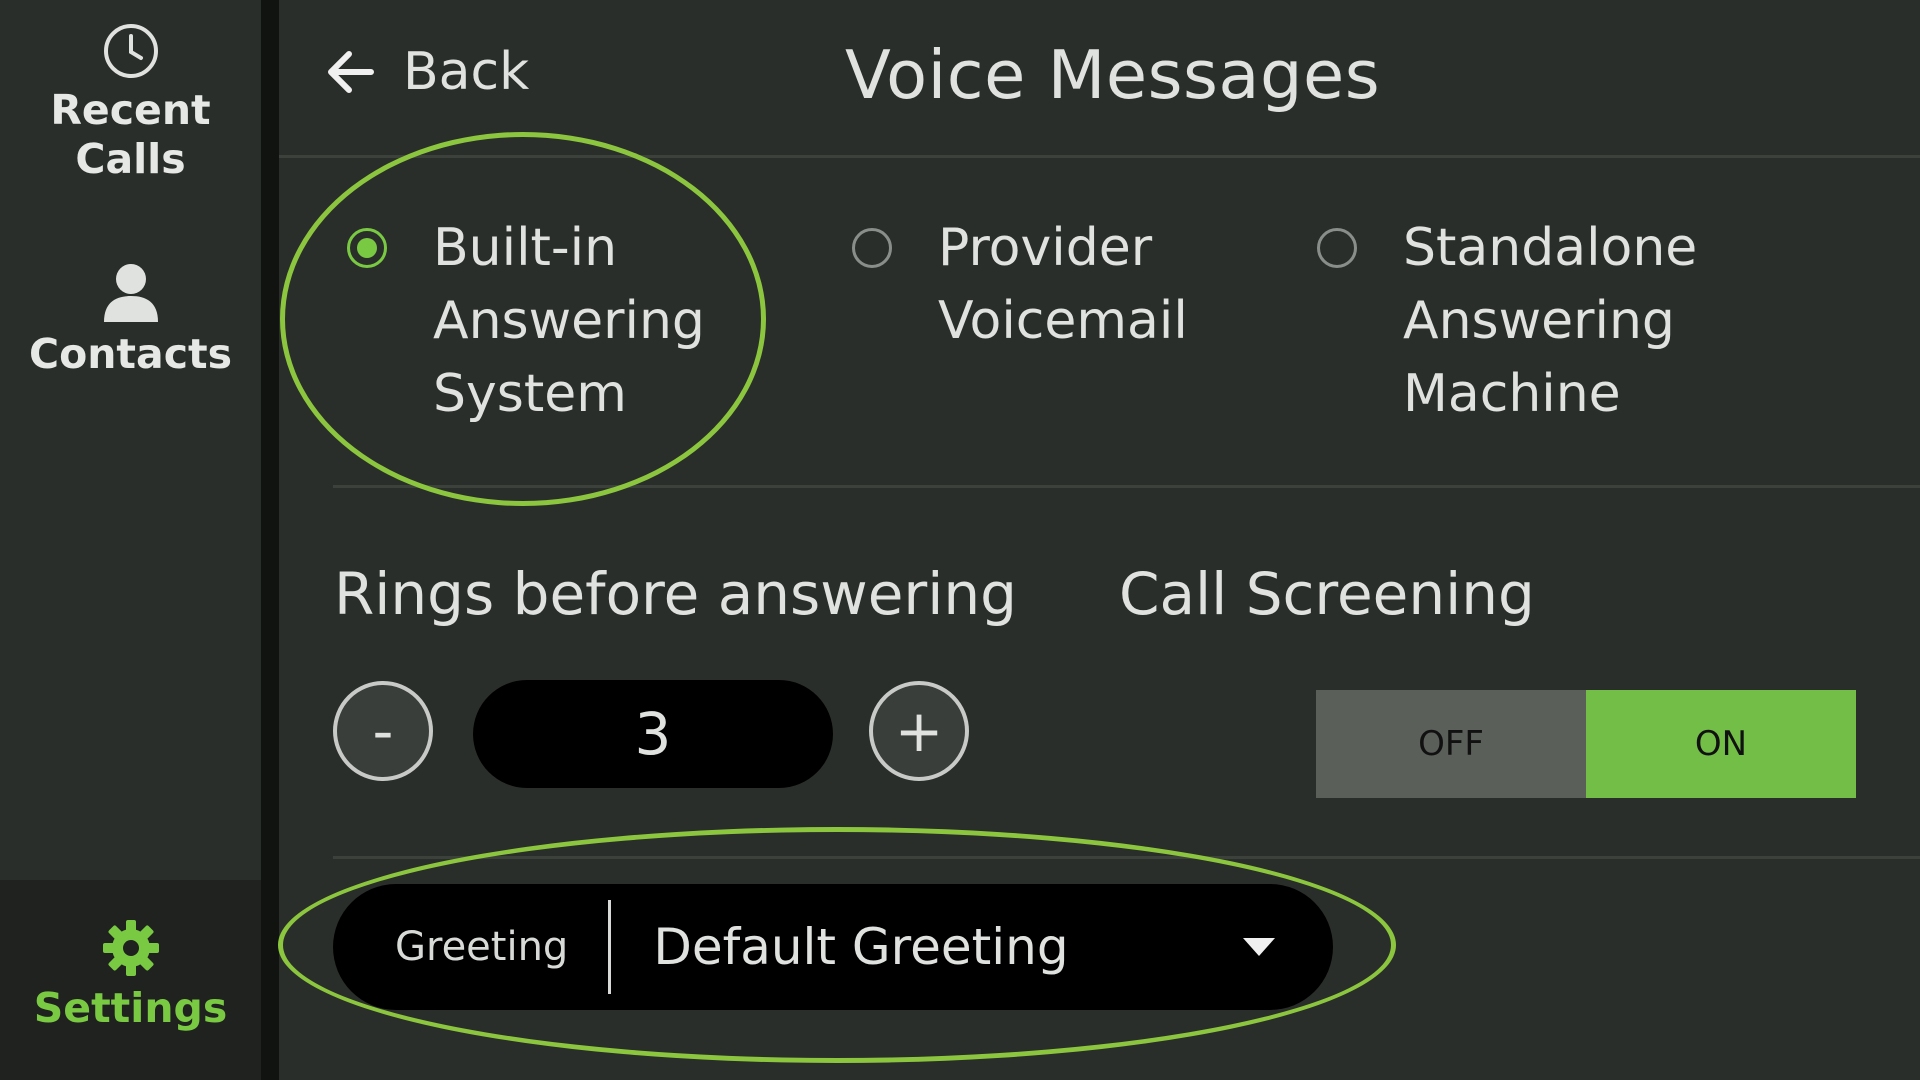 Image resolution: width=1920 pixels, height=1080 pixels. What do you see at coordinates (130, 980) in the screenshot?
I see `sidebar-item-settings: Settings` at bounding box center [130, 980].